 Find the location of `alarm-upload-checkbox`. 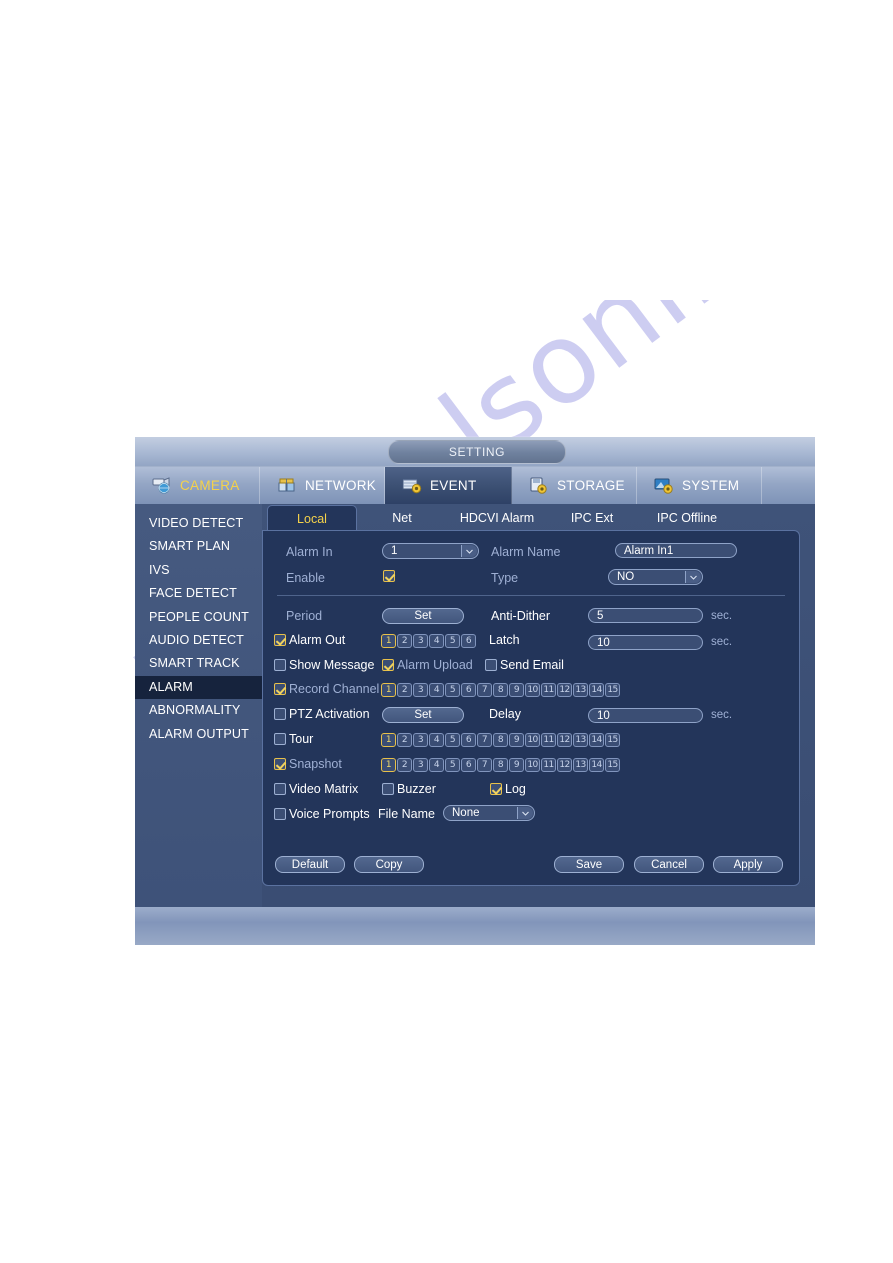

alarm-upload-checkbox is located at coordinates (388, 665).